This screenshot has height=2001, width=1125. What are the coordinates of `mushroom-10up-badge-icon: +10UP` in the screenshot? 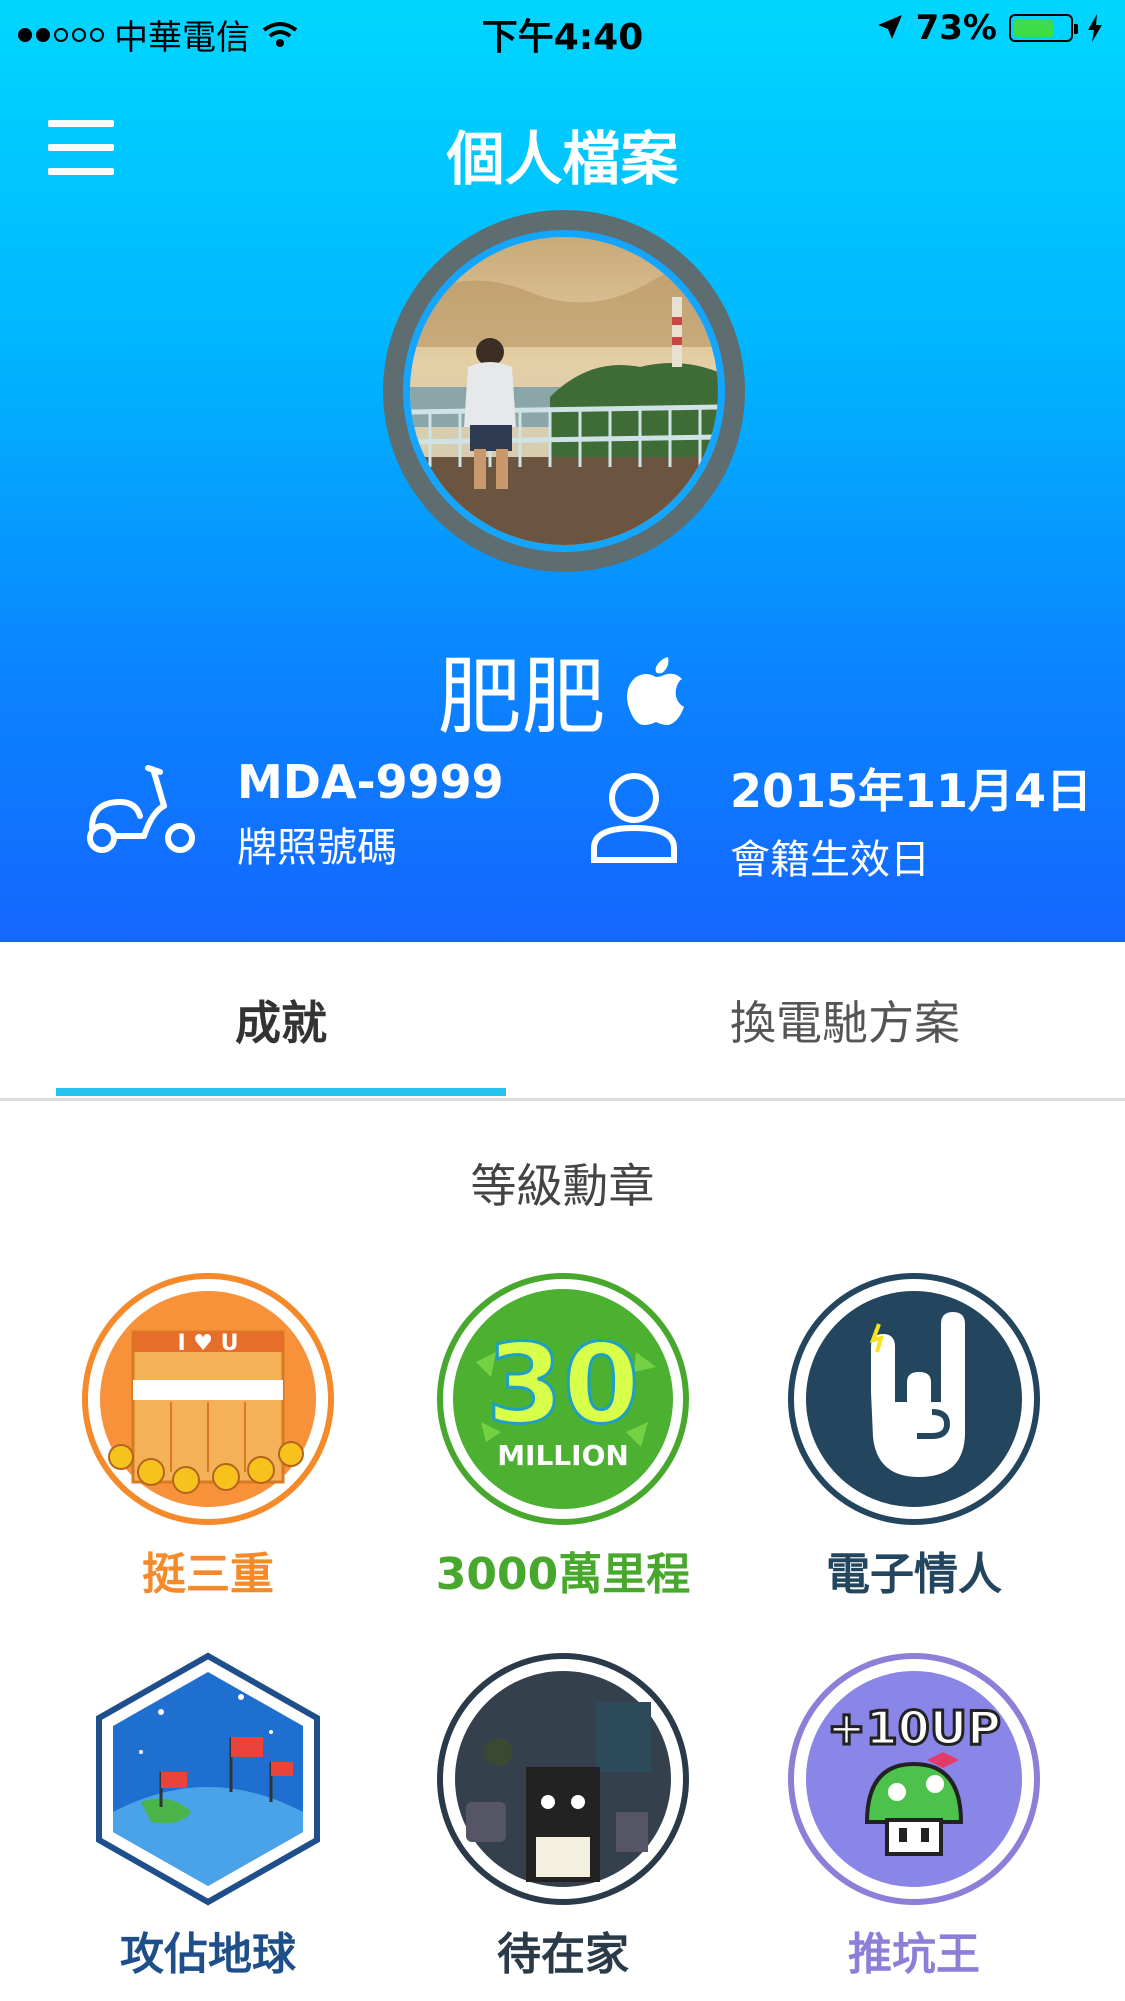 It's located at (914, 1779).